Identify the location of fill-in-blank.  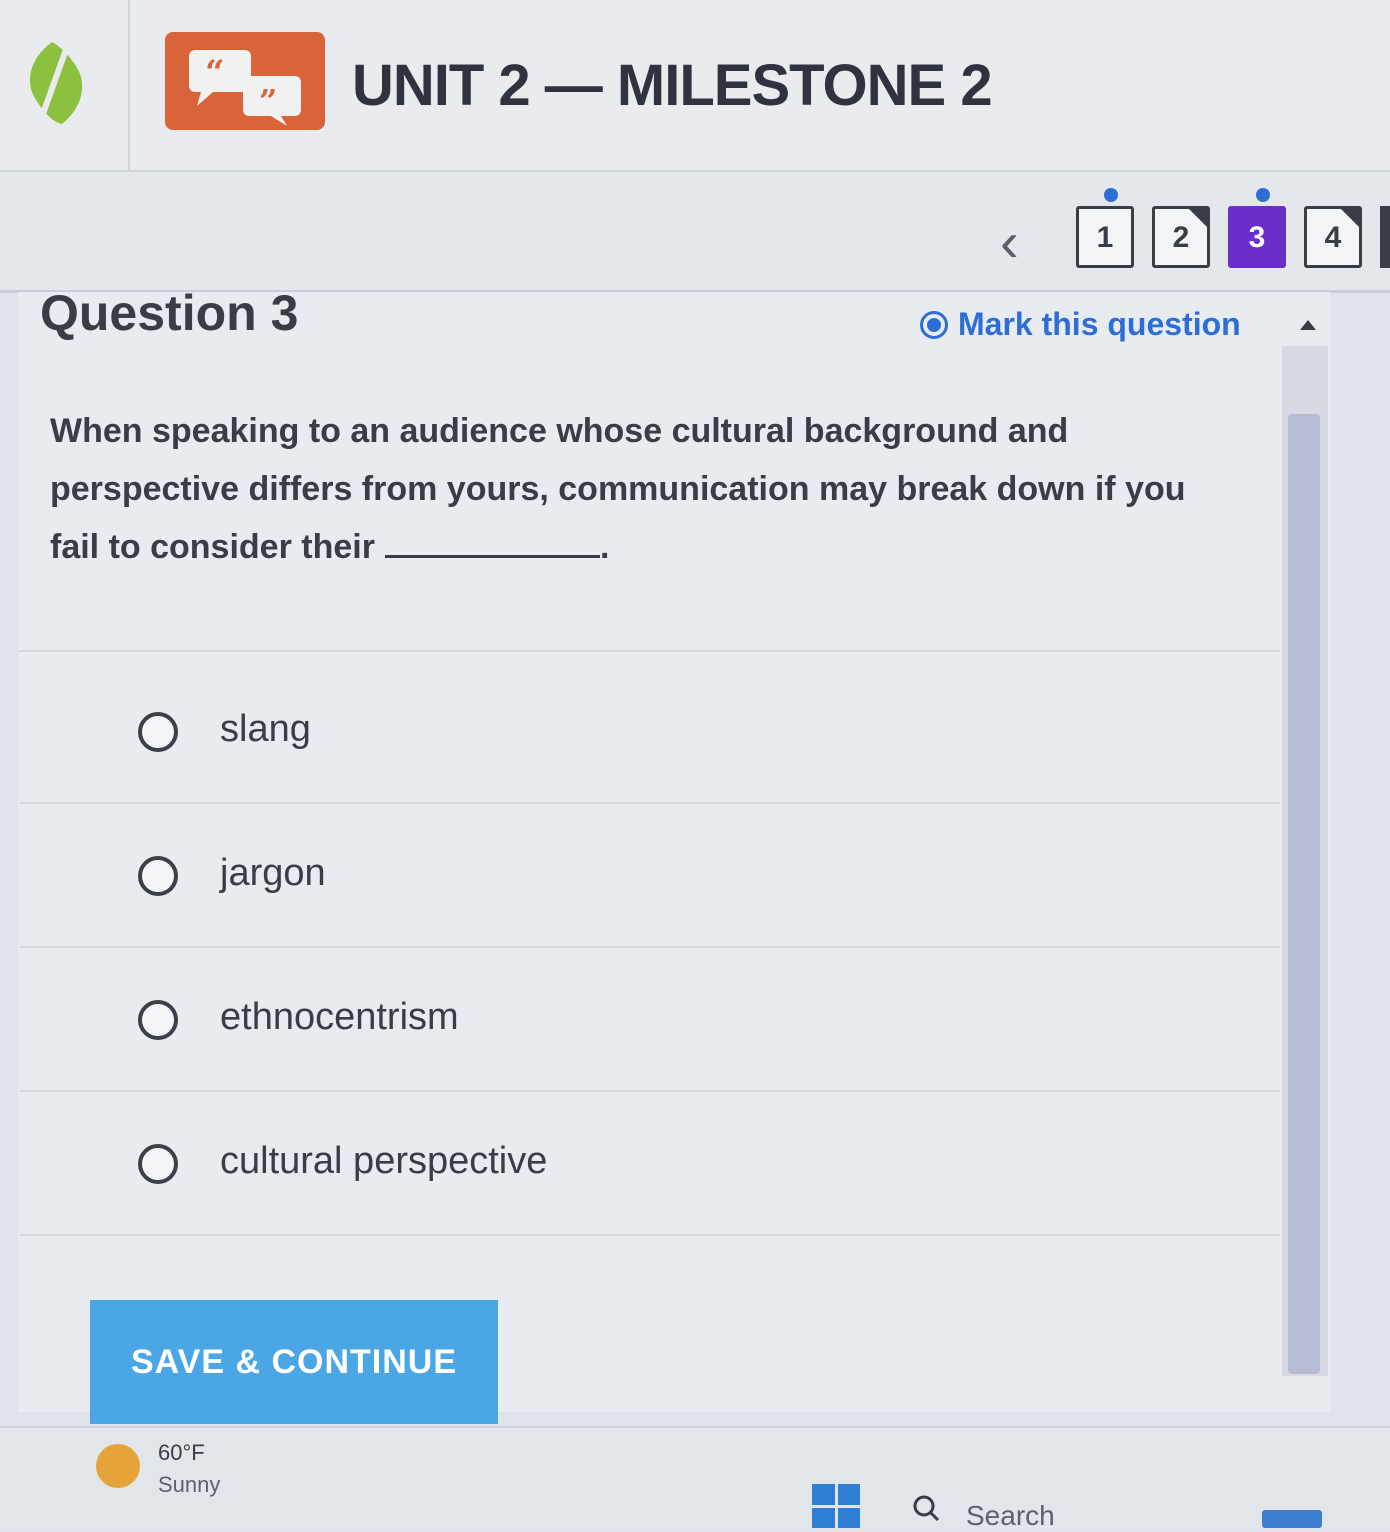
(492, 541).